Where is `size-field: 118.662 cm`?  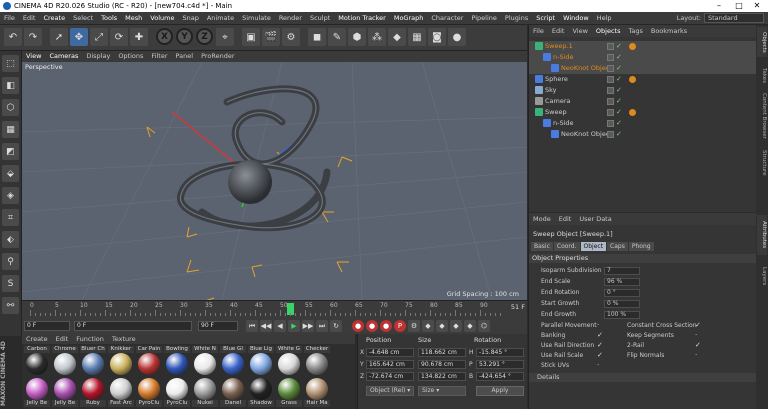
size-field: 118.662 cm is located at coordinates (442, 352).